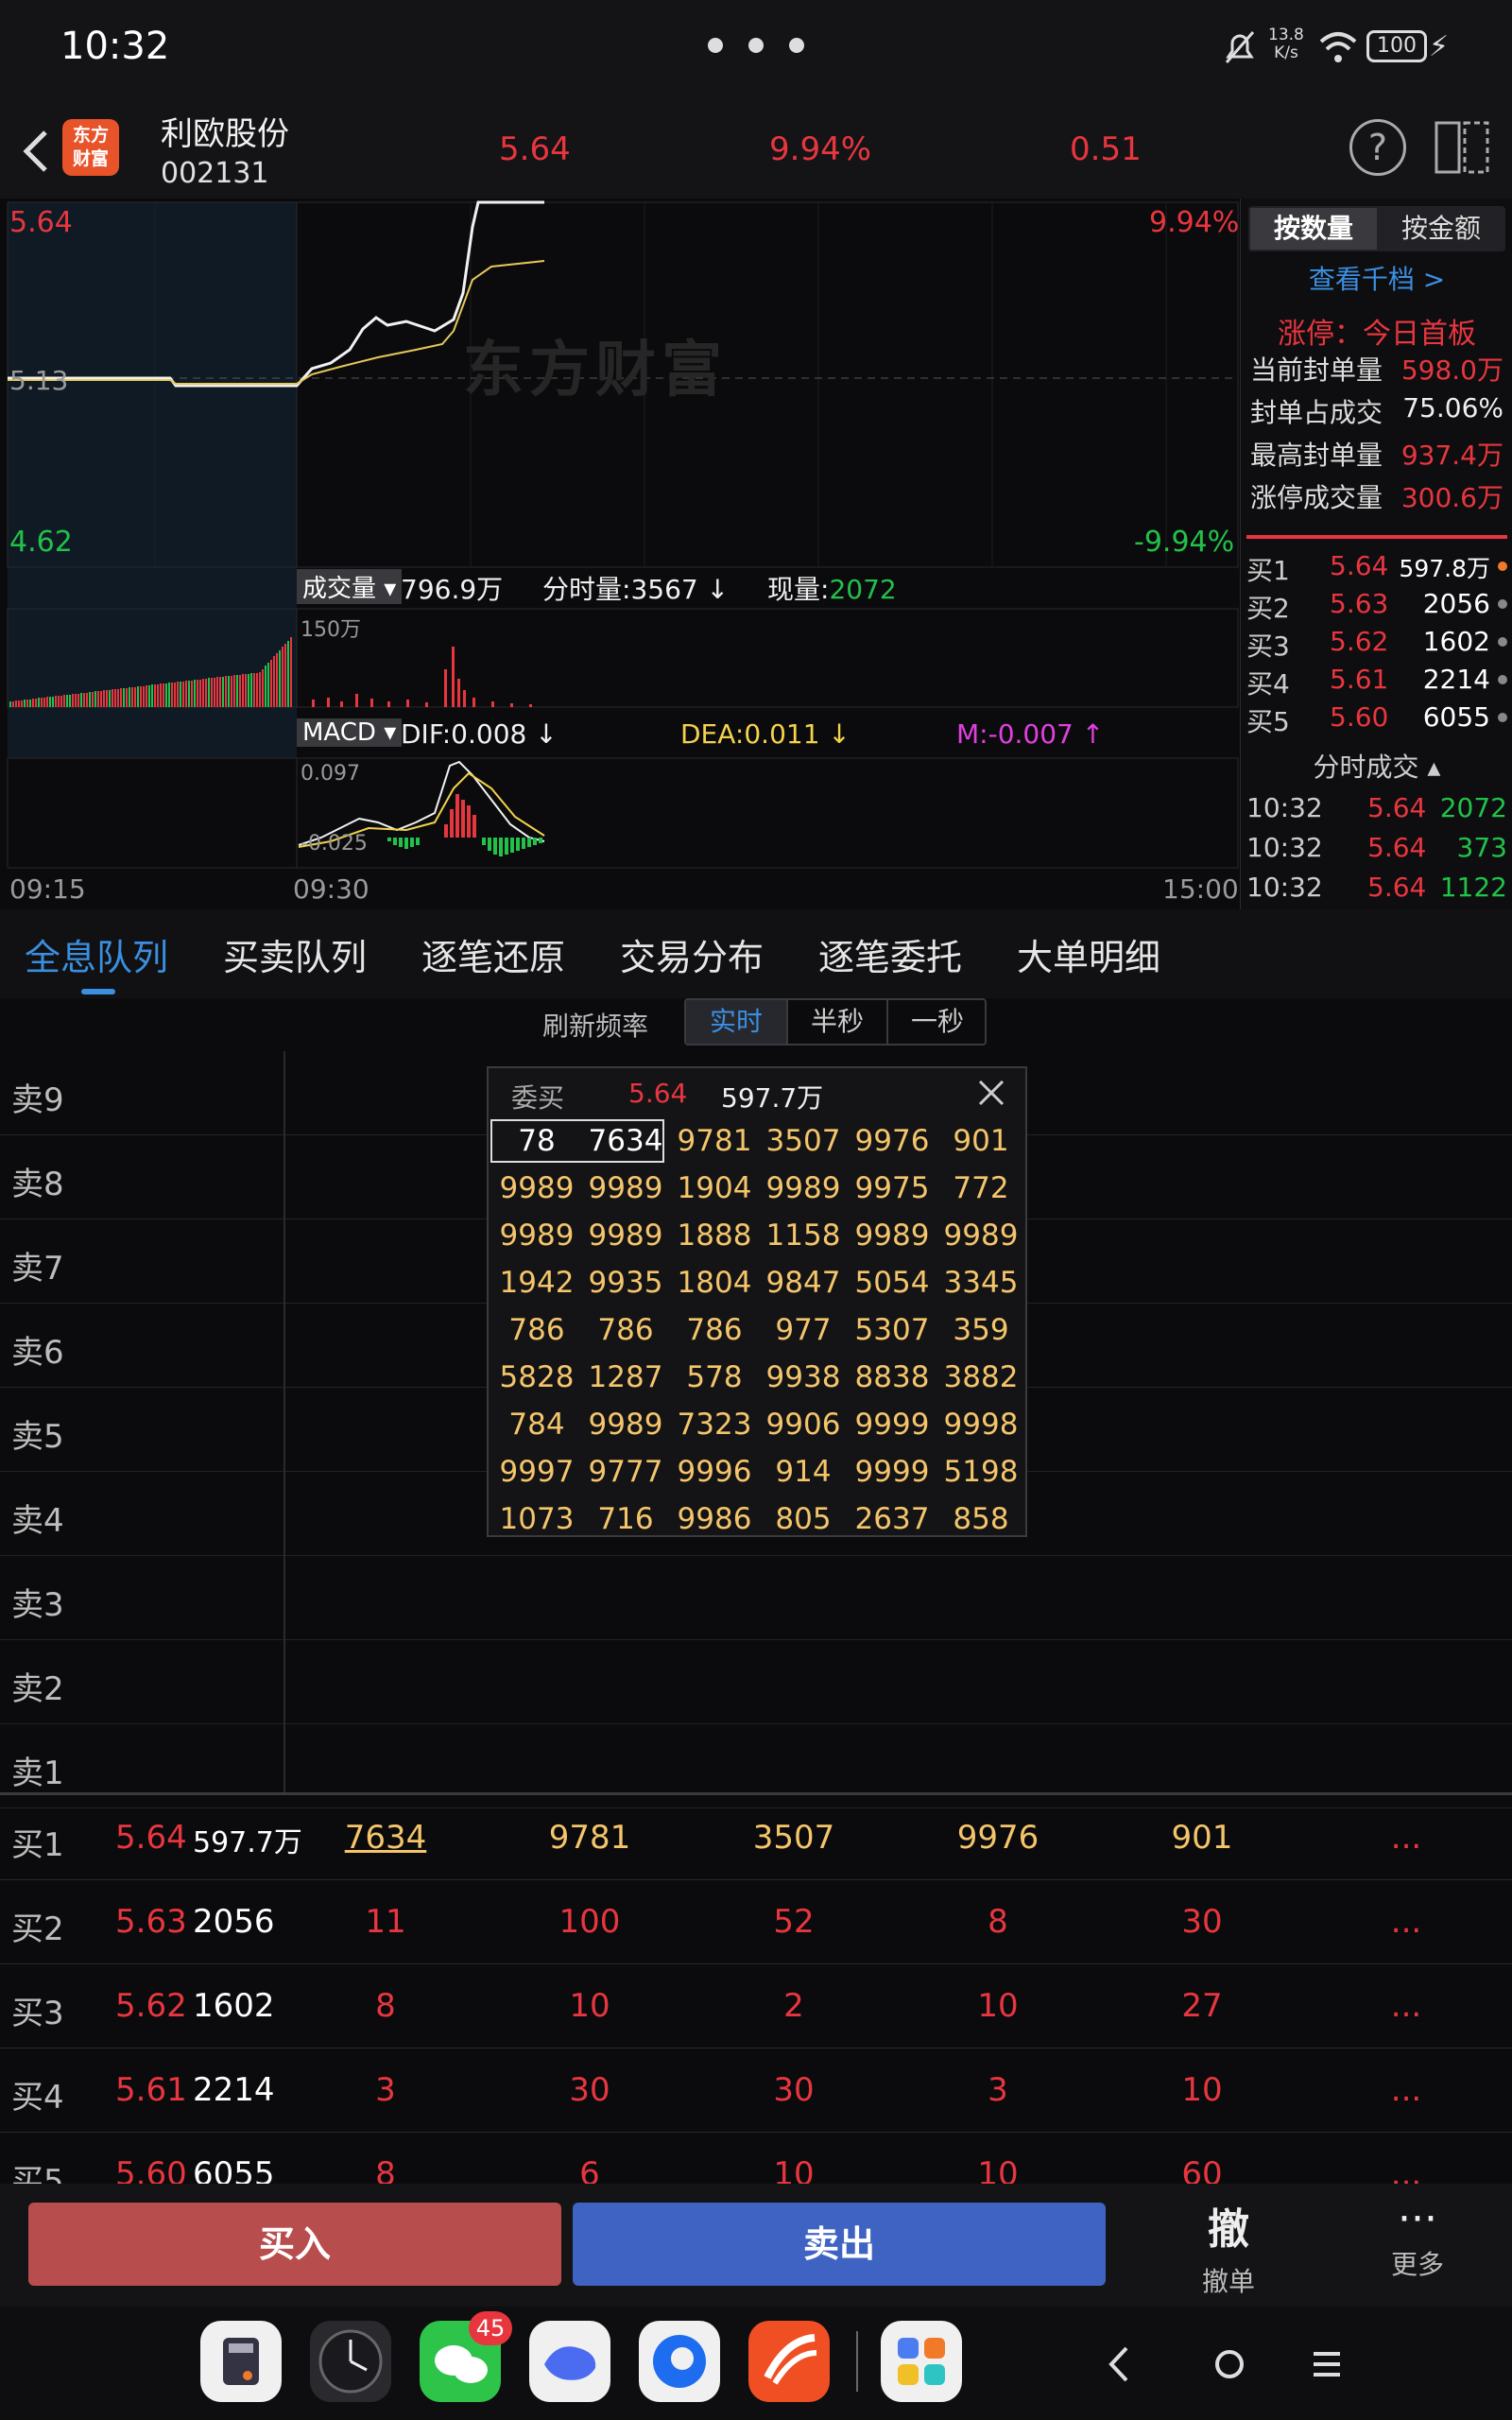  I want to click on tab-3: 交易分布, so click(692, 954).